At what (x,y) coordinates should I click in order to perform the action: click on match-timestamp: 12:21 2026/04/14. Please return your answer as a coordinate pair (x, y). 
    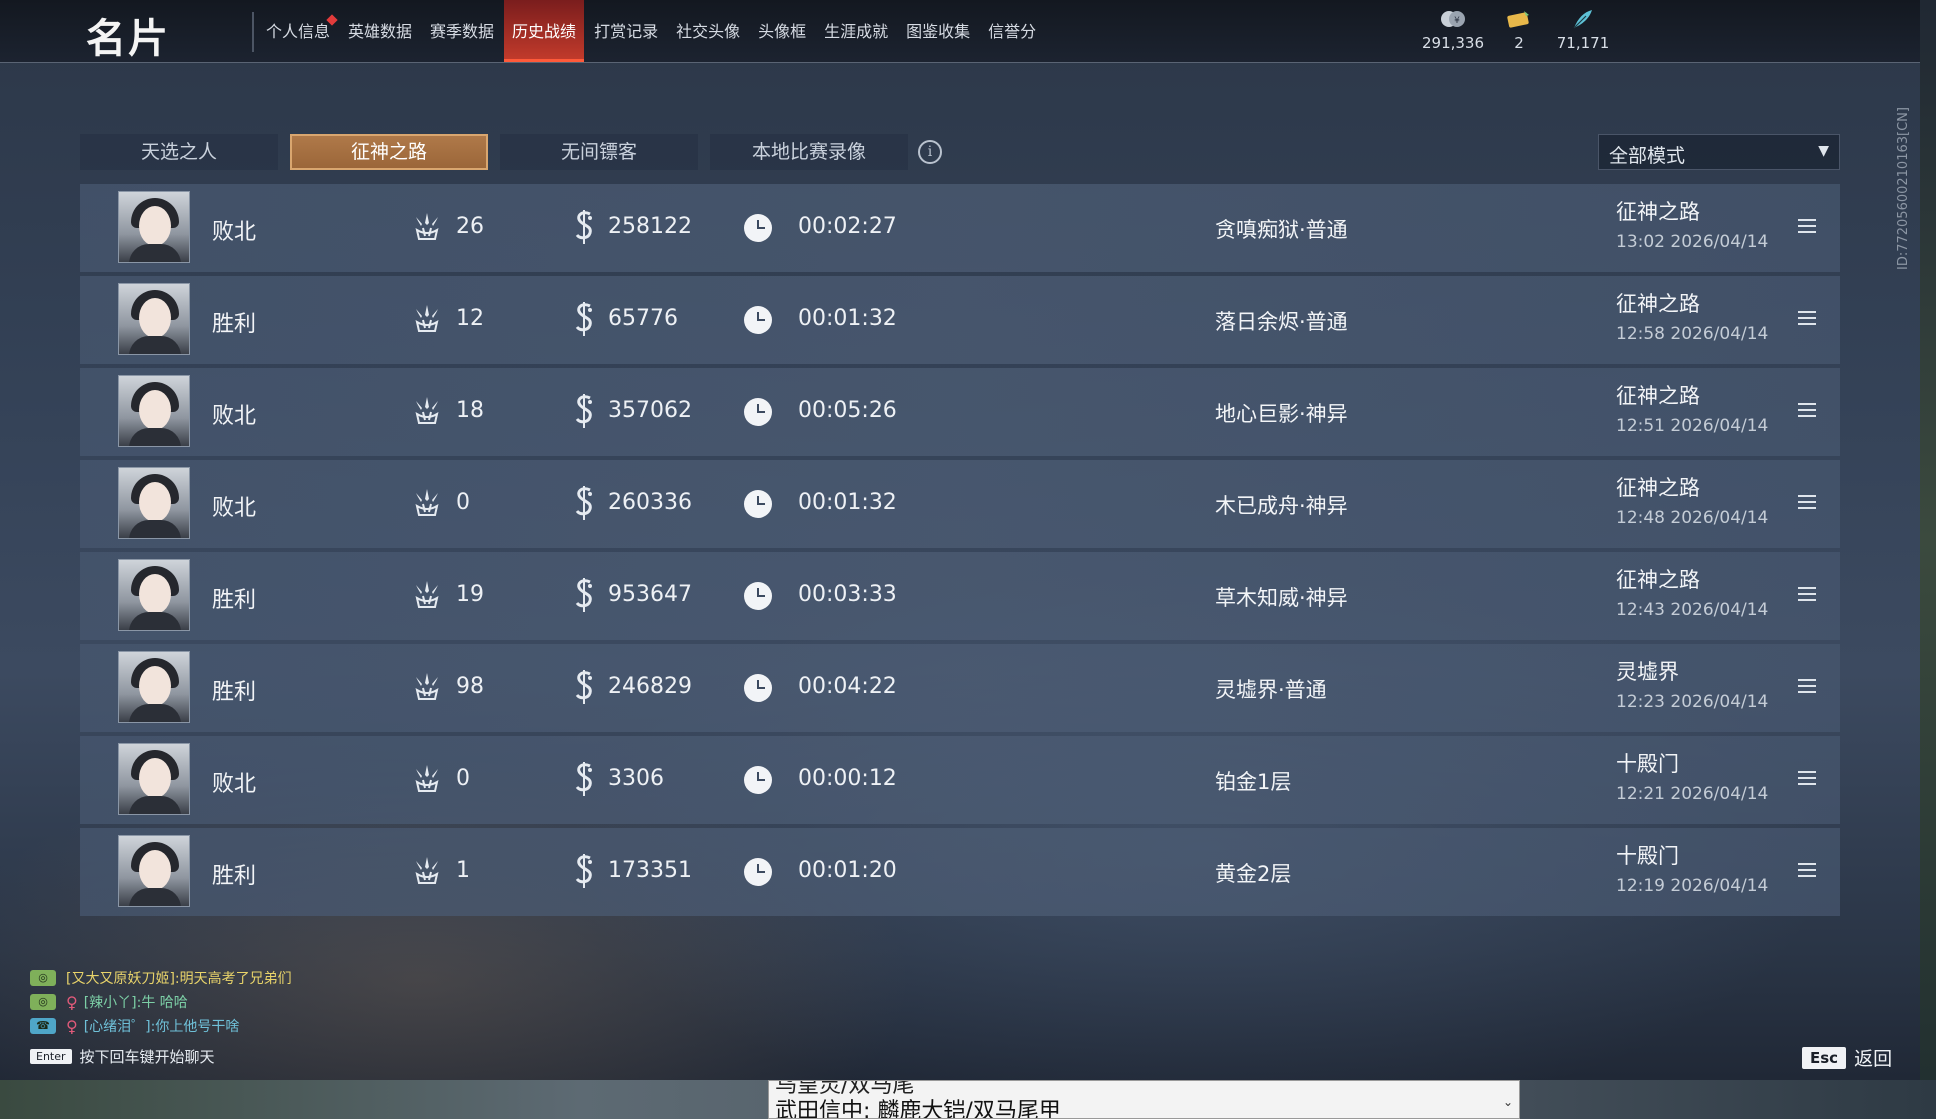
    Looking at the image, I should click on (1692, 794).